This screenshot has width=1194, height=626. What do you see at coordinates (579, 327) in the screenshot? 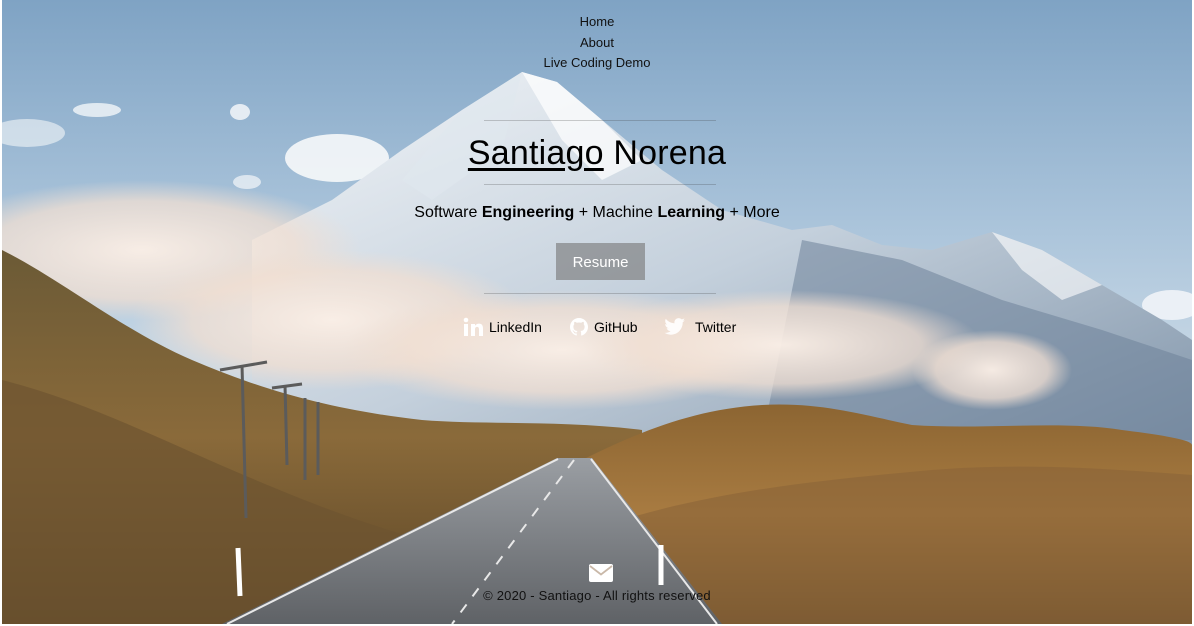
I see `github-icon` at bounding box center [579, 327].